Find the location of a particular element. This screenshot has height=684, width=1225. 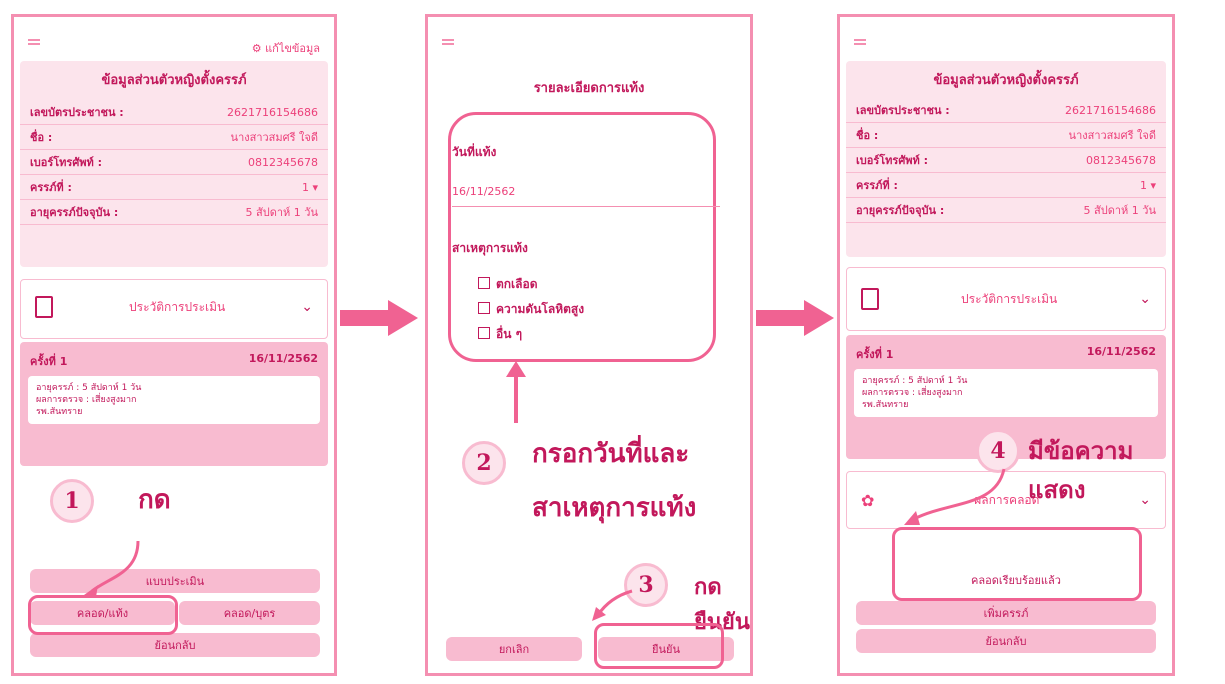

cause-checkbox: ความดันโลหิตสูง is located at coordinates (531, 309).